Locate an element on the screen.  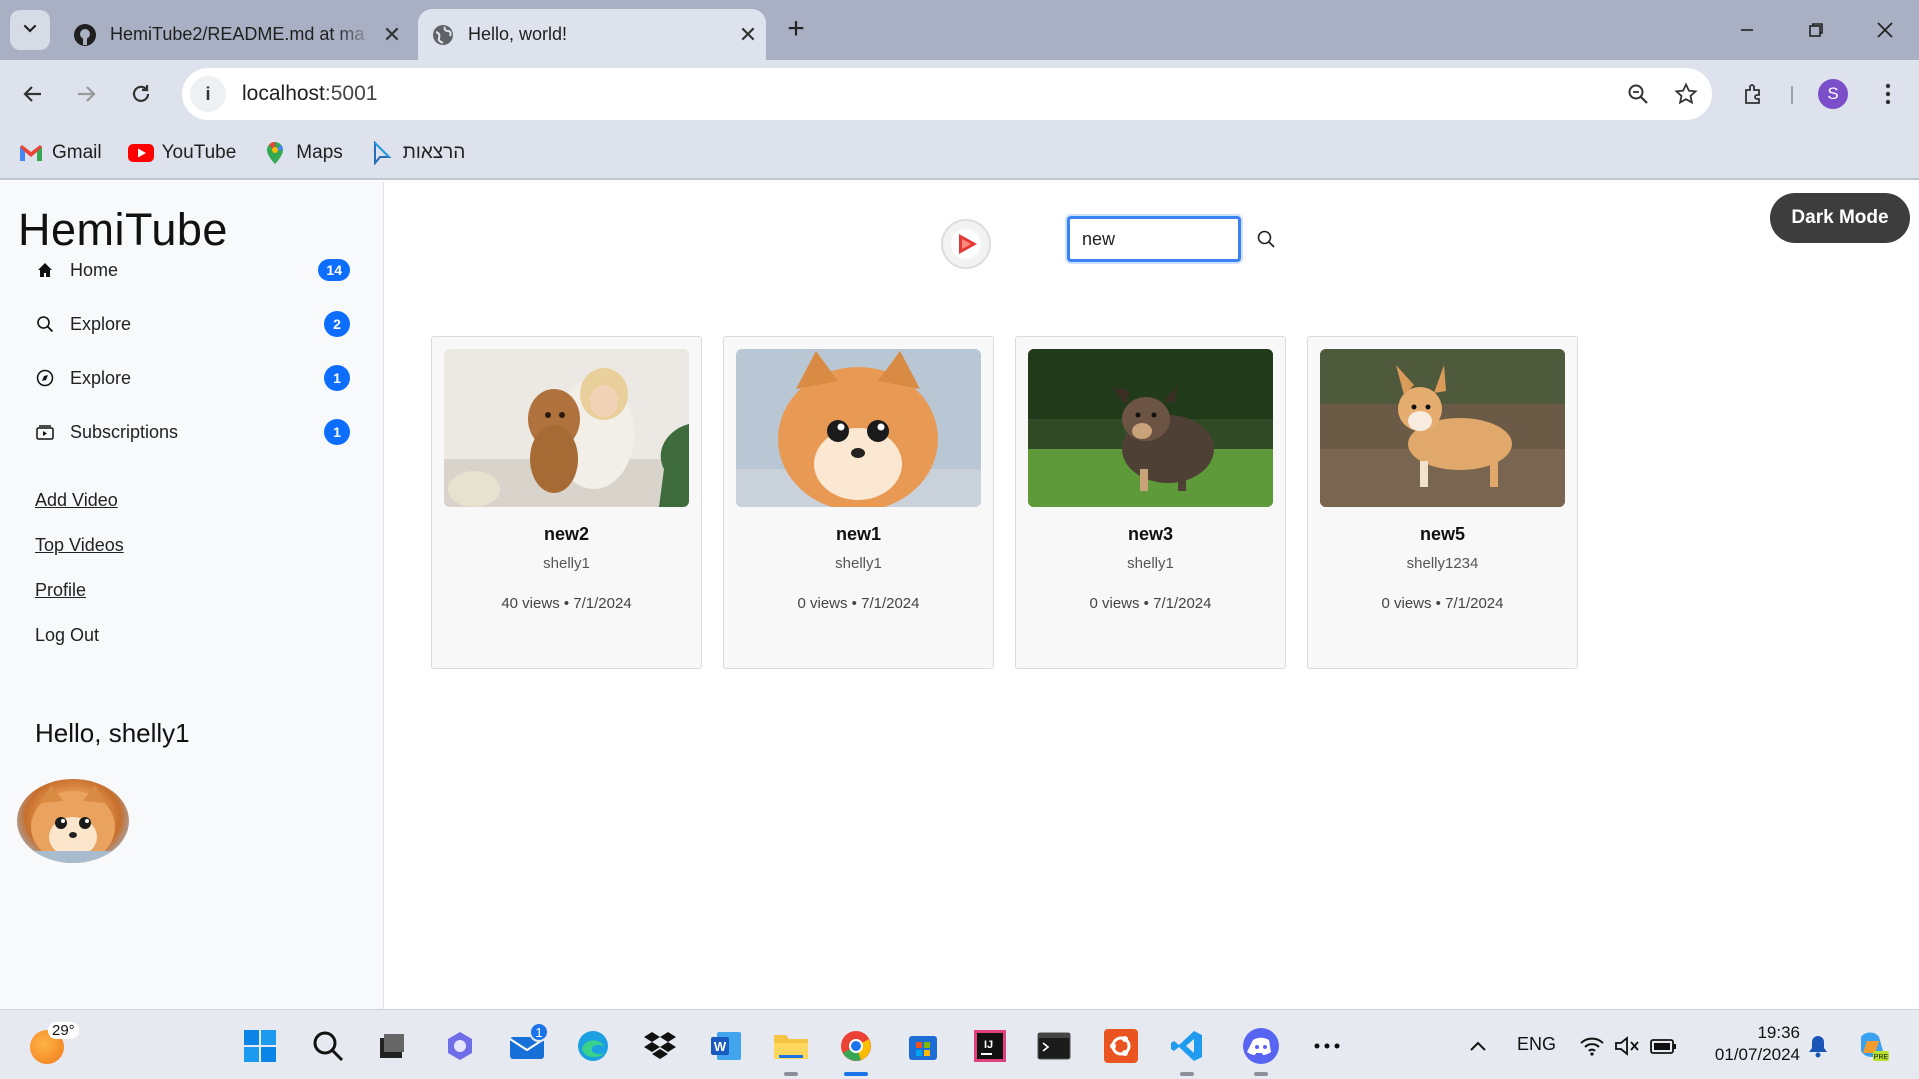
profile-avatar-button: S is located at coordinates (1833, 94).